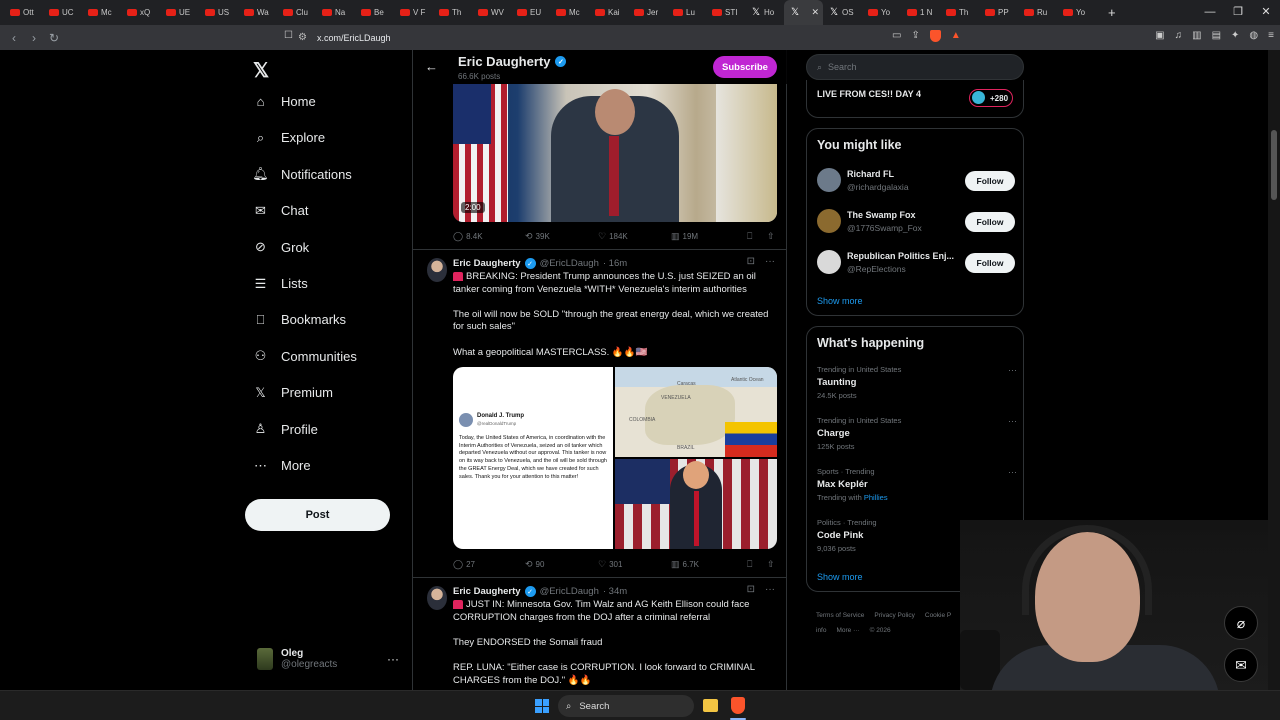 Image resolution: width=1280 pixels, height=720 pixels. What do you see at coordinates (1238, 12) in the screenshot?
I see `maximize-button: ❐` at bounding box center [1238, 12].